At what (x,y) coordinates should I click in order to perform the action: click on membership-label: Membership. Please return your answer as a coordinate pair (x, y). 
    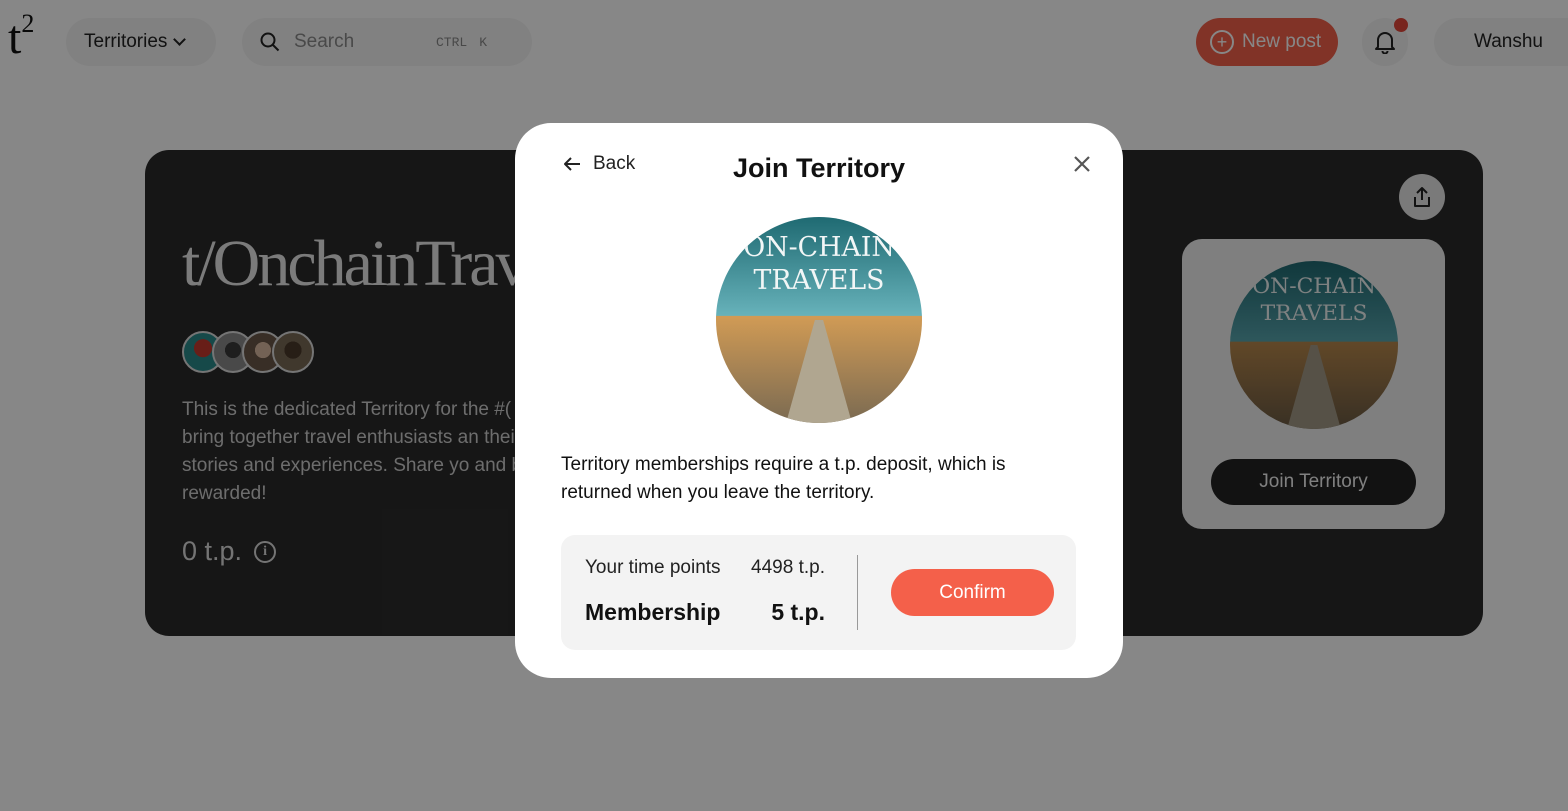
    Looking at the image, I should click on (653, 612).